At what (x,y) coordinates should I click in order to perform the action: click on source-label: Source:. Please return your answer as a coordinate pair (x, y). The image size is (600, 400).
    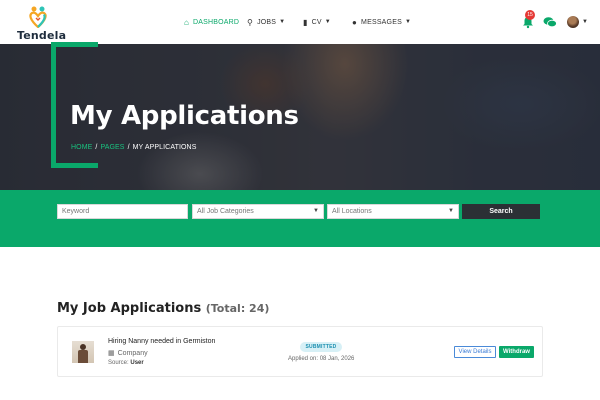
    Looking at the image, I should click on (118, 363).